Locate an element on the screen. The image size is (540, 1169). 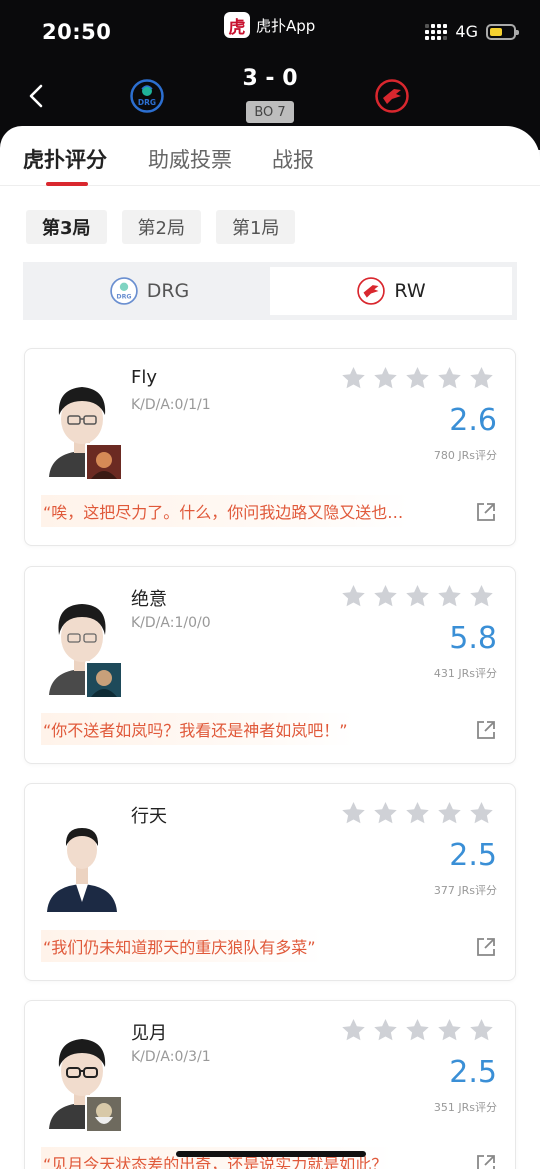
chevron-left-icon is located at coordinates (36, 96).